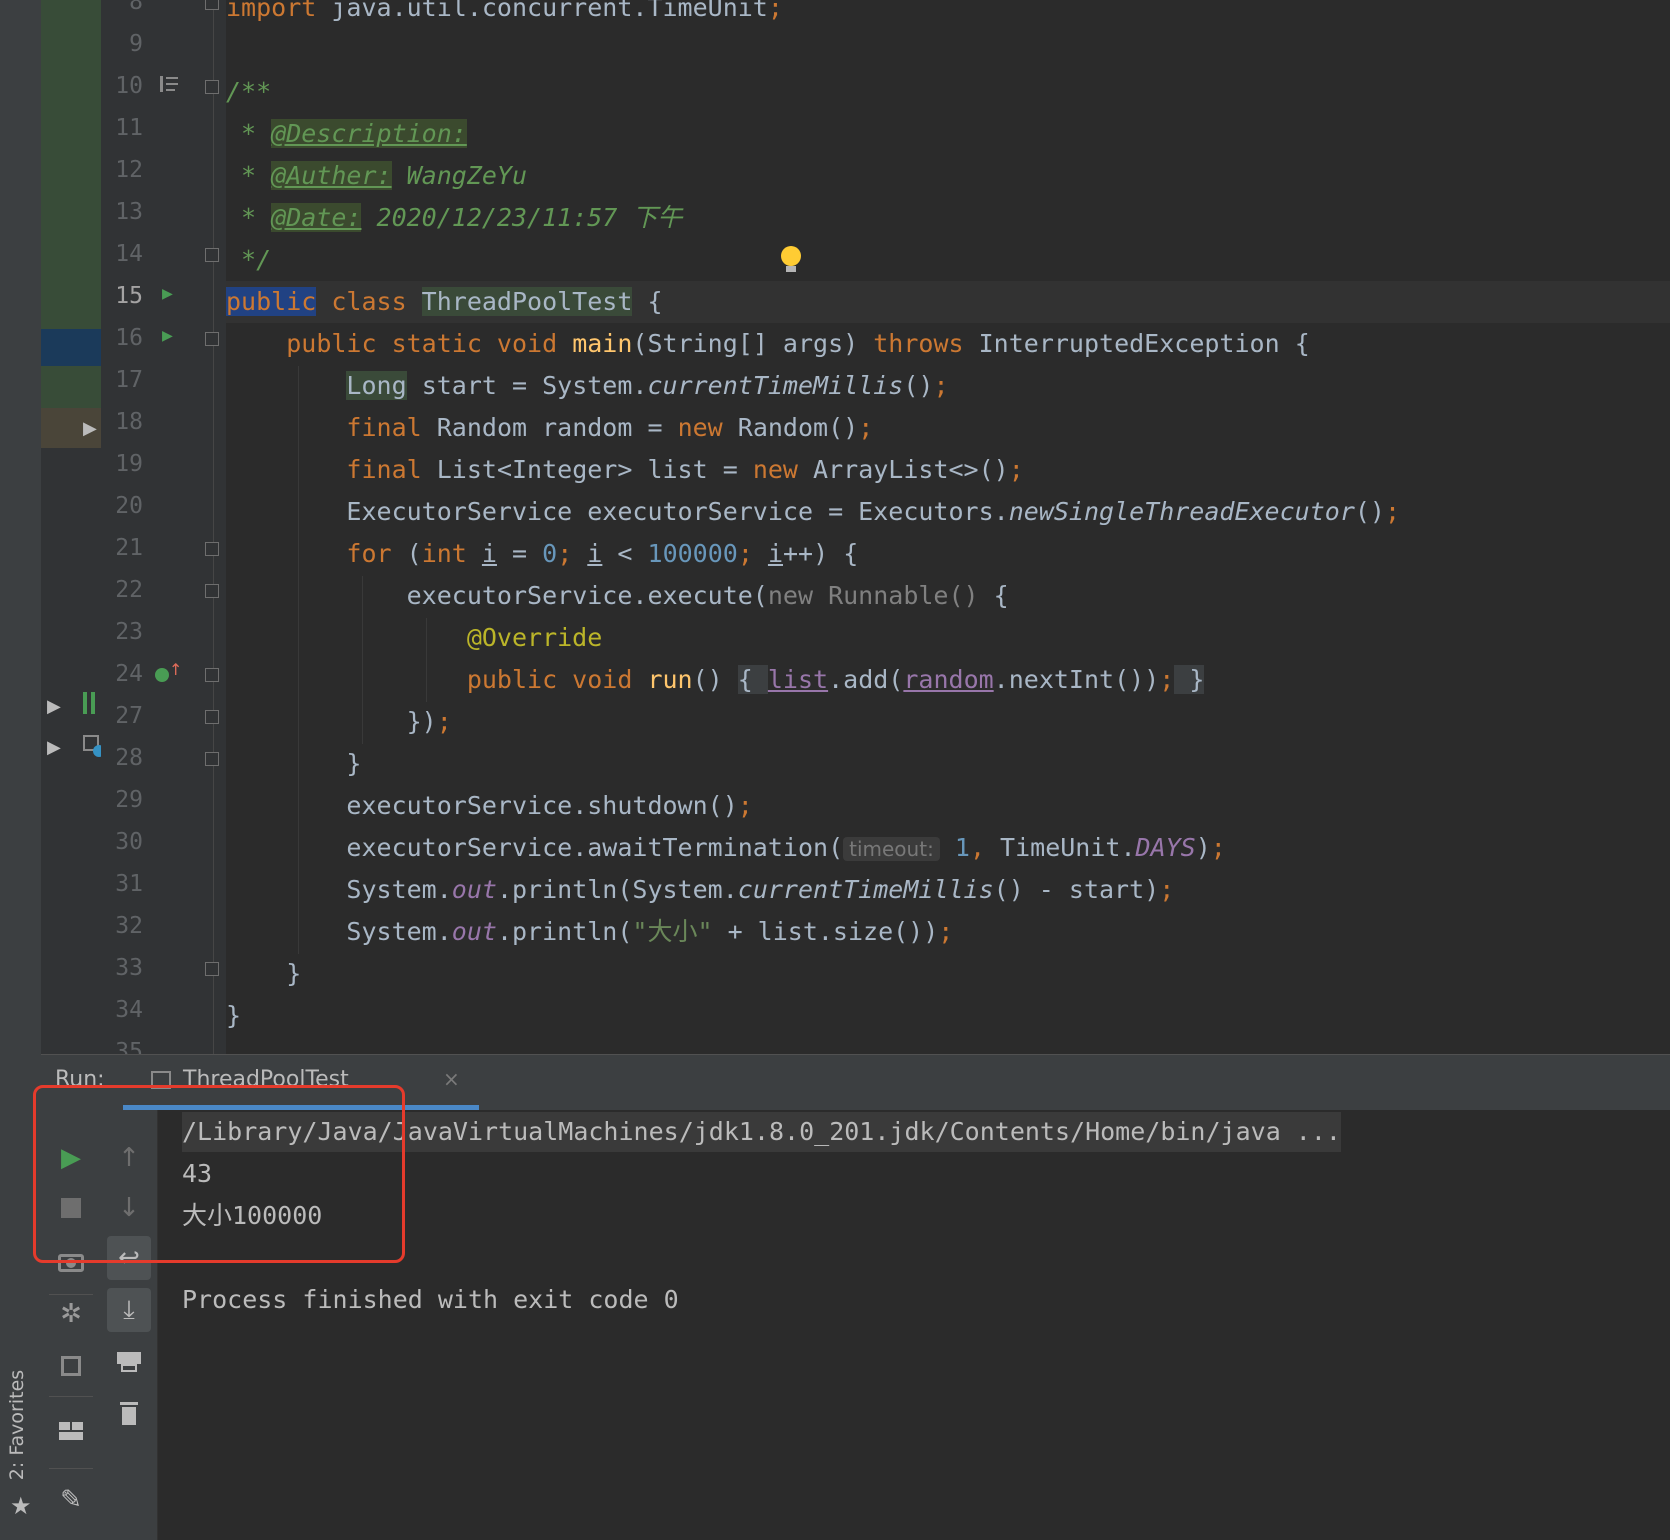 This screenshot has width=1670, height=1540. Describe the element at coordinates (610, 427) in the screenshot. I see `code-line-18: final Random random = new Random();` at that location.